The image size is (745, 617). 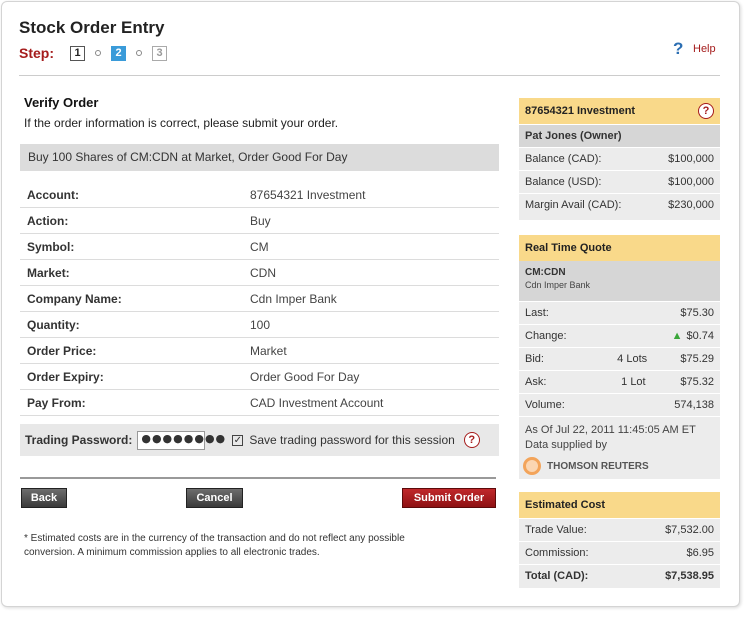 What do you see at coordinates (697, 313) in the screenshot?
I see `quote-value: $75.30` at bounding box center [697, 313].